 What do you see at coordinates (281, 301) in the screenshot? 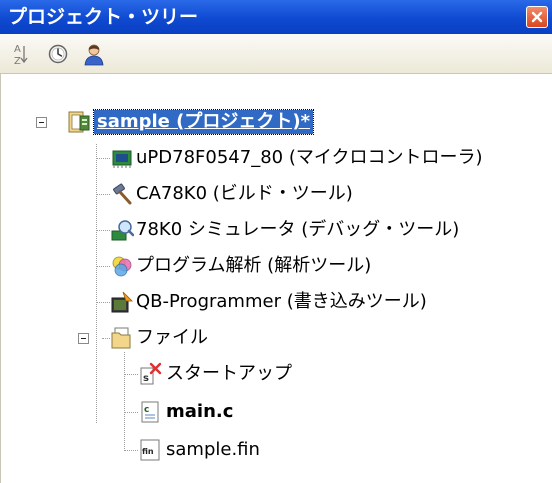
I see `tree-item-label: QB-Programmer (書き込みツール)` at bounding box center [281, 301].